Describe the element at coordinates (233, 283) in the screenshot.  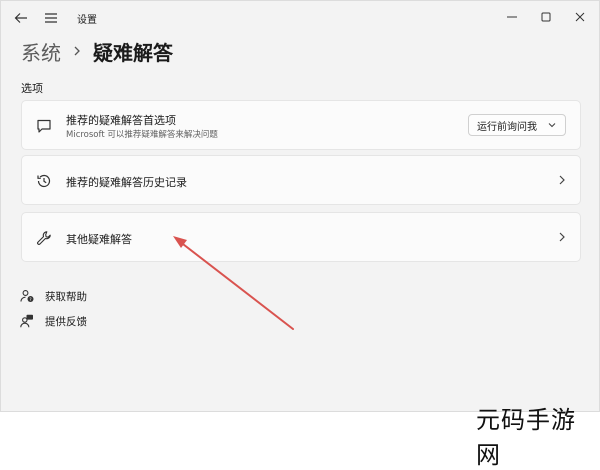
I see `annotation-arrow` at that location.